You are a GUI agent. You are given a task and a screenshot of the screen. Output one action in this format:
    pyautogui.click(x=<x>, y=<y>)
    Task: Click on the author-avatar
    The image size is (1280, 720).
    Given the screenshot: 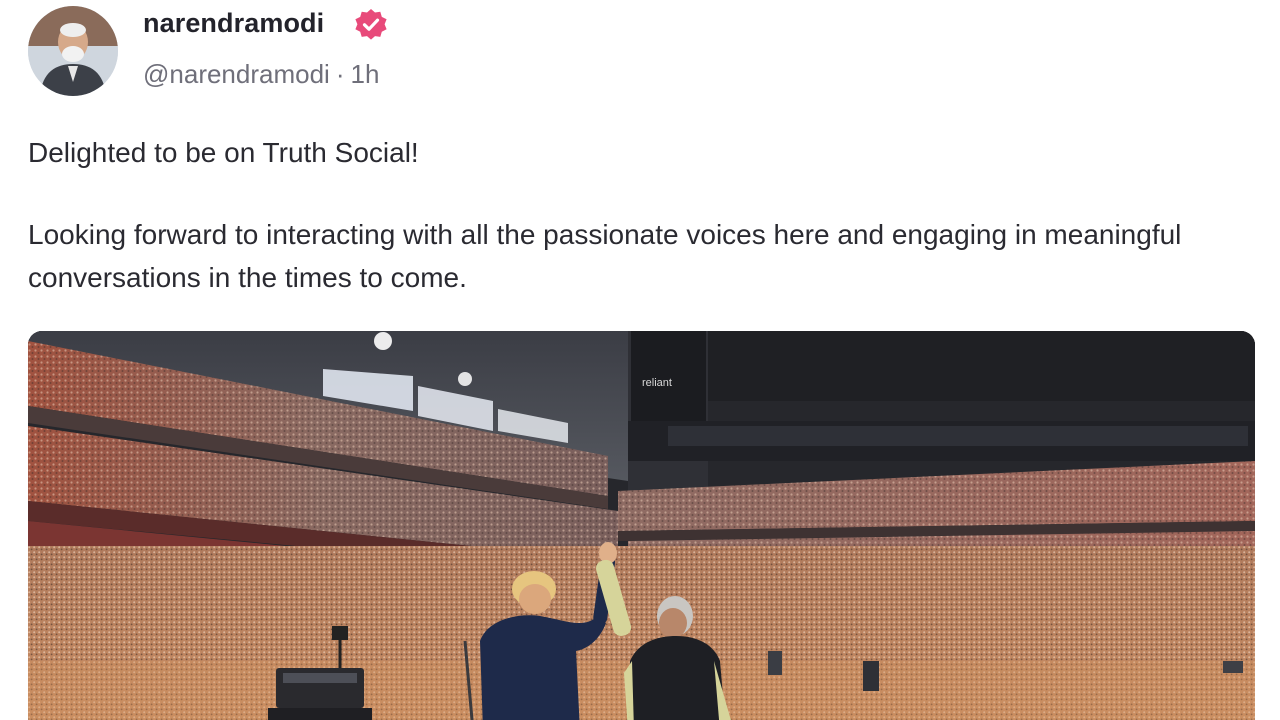 What is the action you would take?
    pyautogui.click(x=73, y=51)
    